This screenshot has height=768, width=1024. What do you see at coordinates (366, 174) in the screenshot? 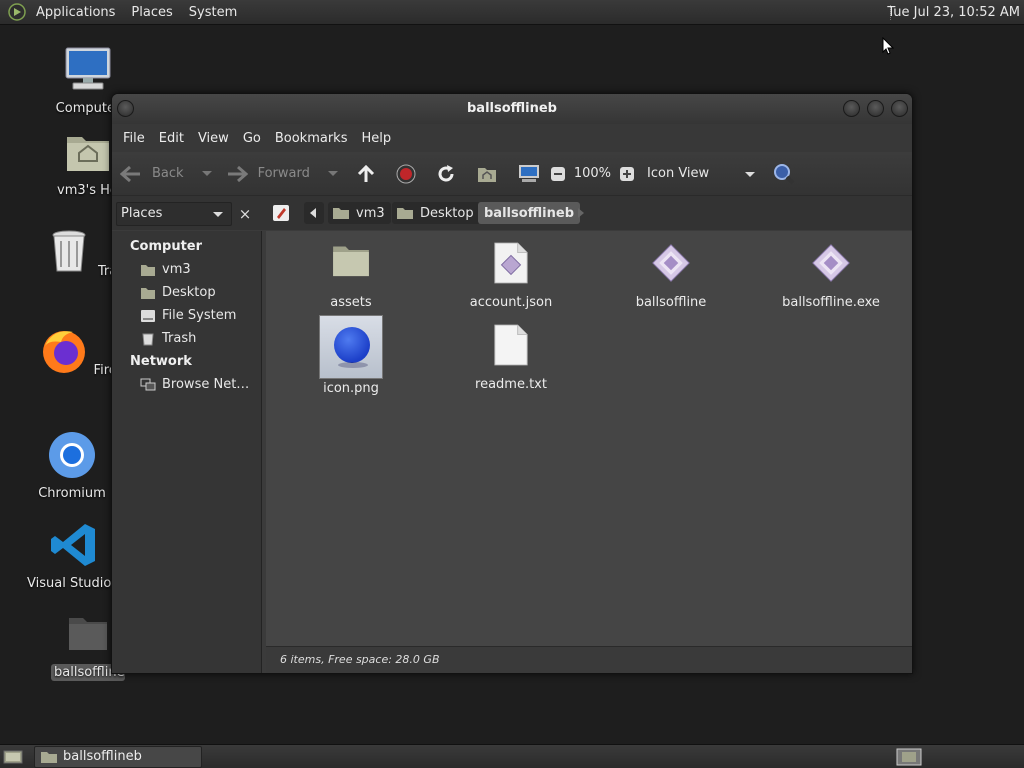
I see `up-arrow-icon` at bounding box center [366, 174].